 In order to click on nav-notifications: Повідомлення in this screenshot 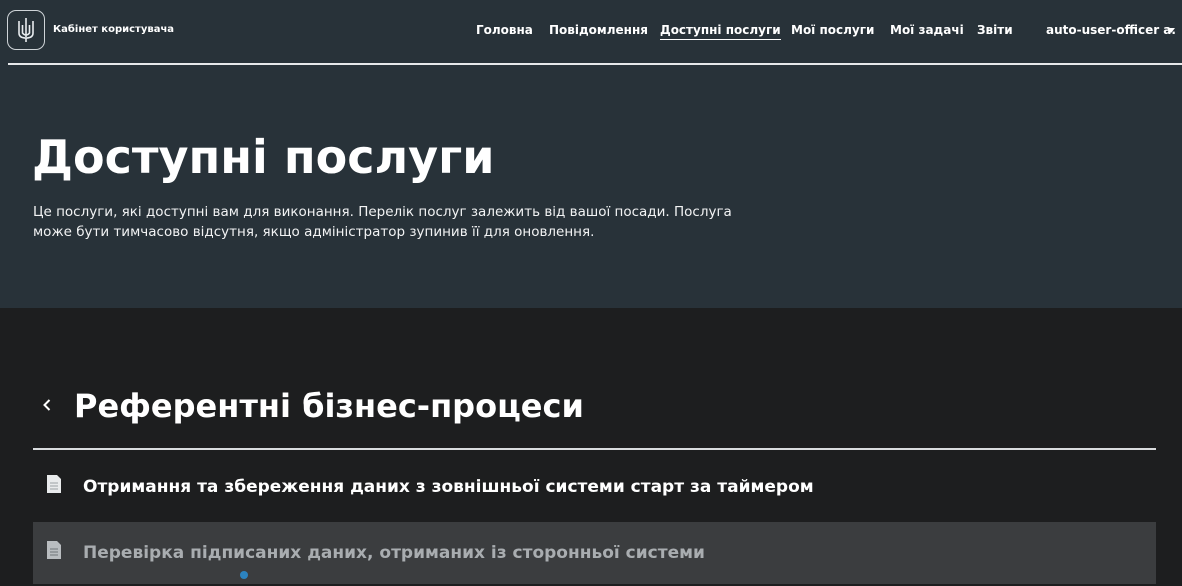, I will do `click(598, 30)`.